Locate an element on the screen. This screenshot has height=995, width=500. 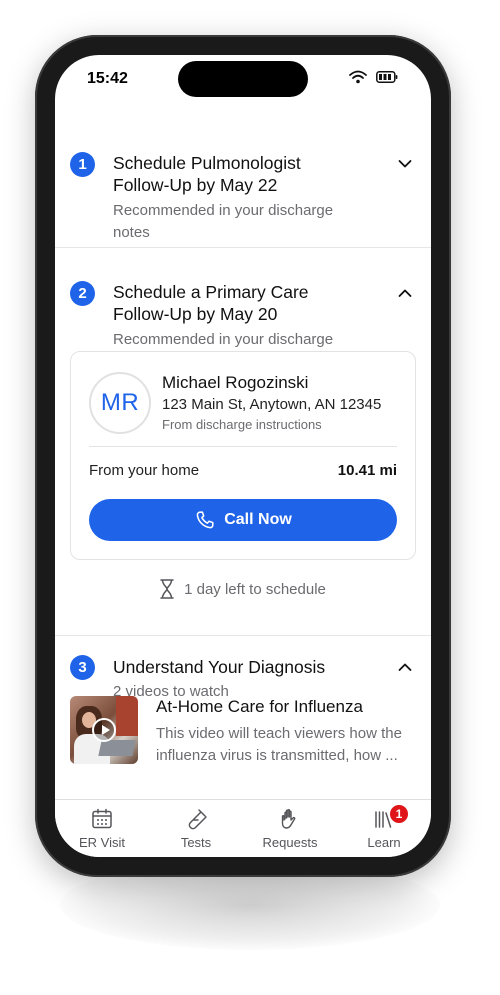
time-left-text: 1 day left to schedule is located at coordinates (255, 589).